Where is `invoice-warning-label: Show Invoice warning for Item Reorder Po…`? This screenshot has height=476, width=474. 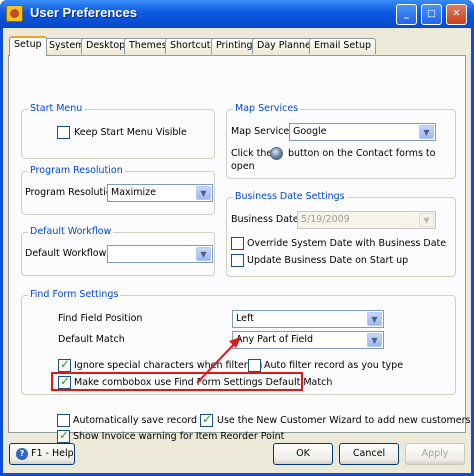
invoice-warning-label: Show Invoice warning for Item Reorder Po… is located at coordinates (179, 436).